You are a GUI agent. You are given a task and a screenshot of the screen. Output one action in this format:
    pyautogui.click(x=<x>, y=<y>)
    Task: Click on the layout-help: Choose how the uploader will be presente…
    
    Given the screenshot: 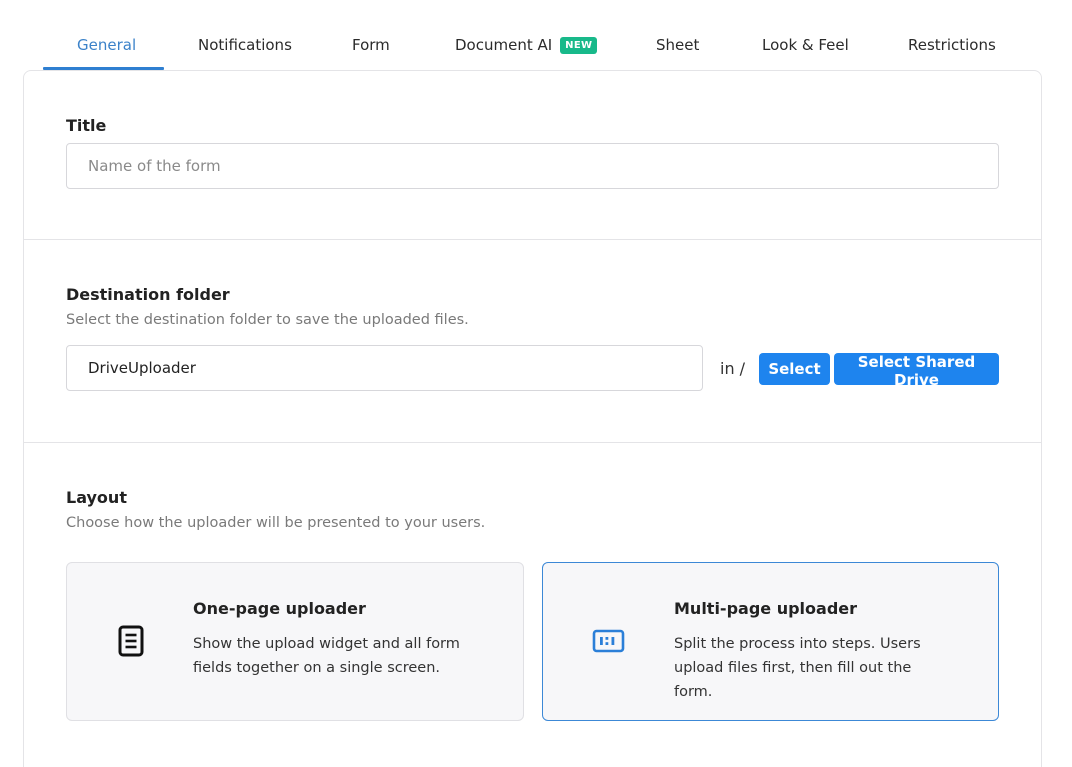 What is the action you would take?
    pyautogui.click(x=276, y=523)
    